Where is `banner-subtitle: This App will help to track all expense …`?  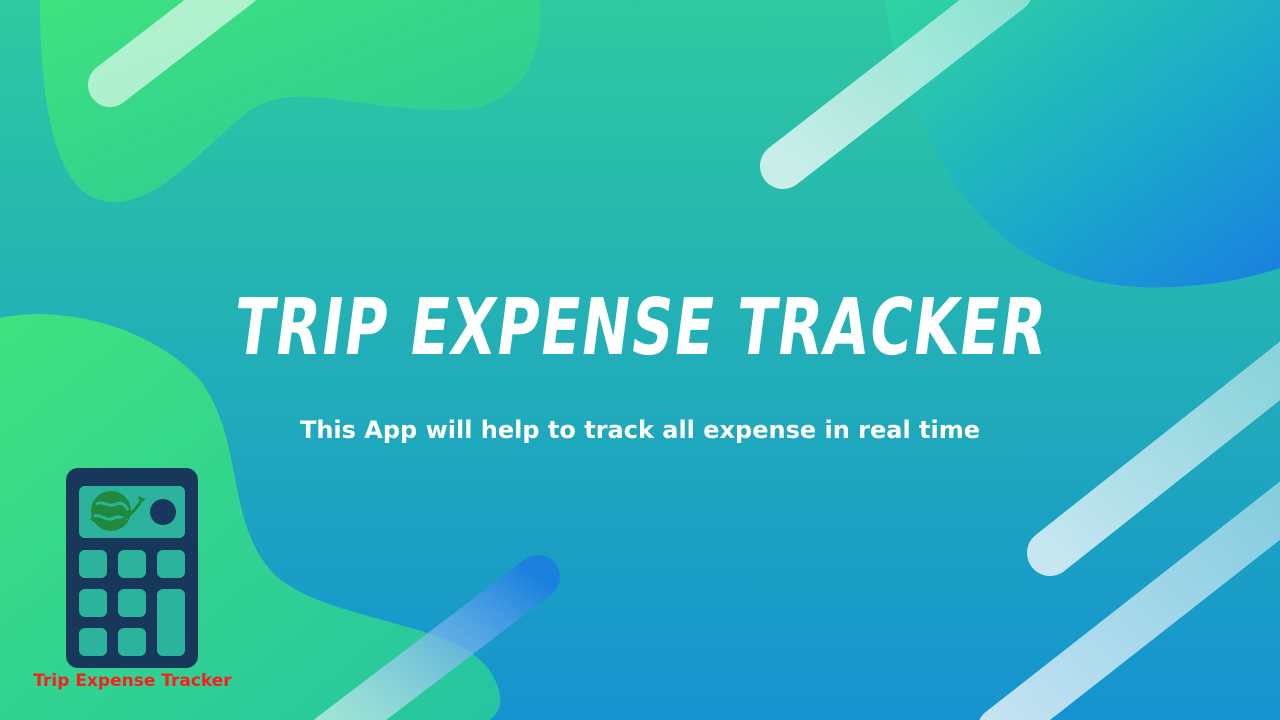 banner-subtitle: This App will help to track all expense … is located at coordinates (640, 430).